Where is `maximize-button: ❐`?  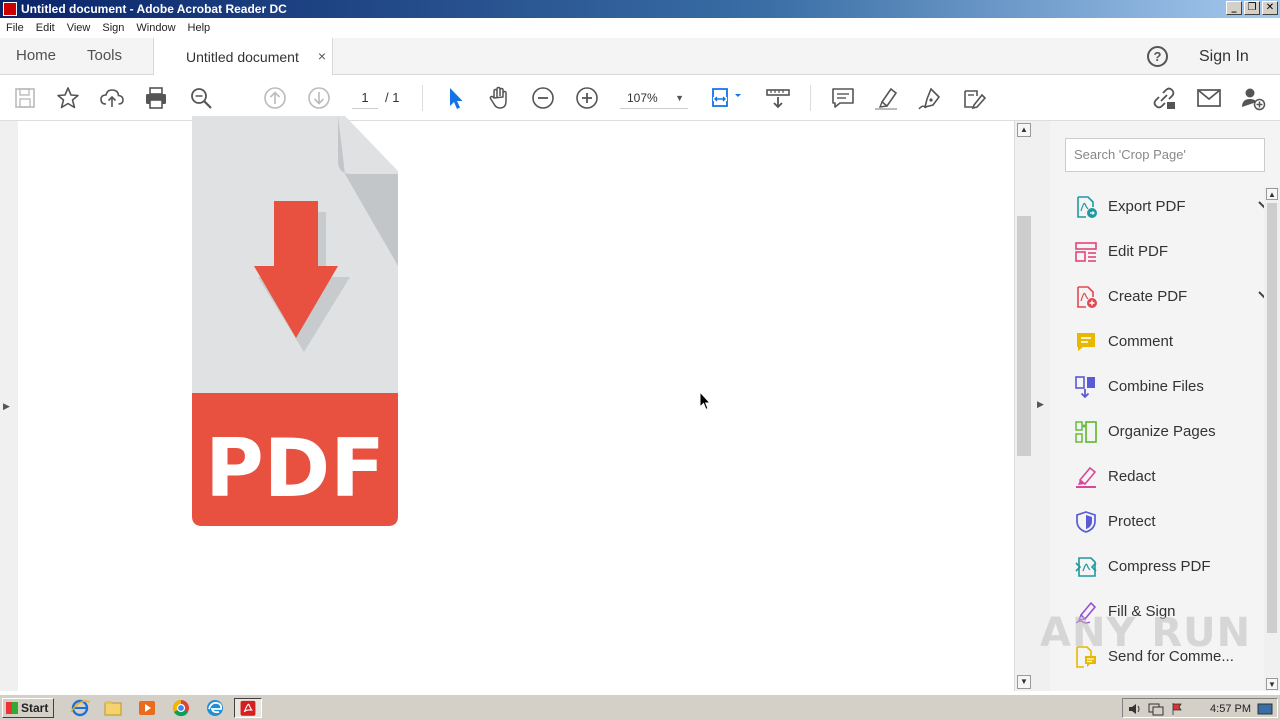 maximize-button: ❐ is located at coordinates (1252, 8).